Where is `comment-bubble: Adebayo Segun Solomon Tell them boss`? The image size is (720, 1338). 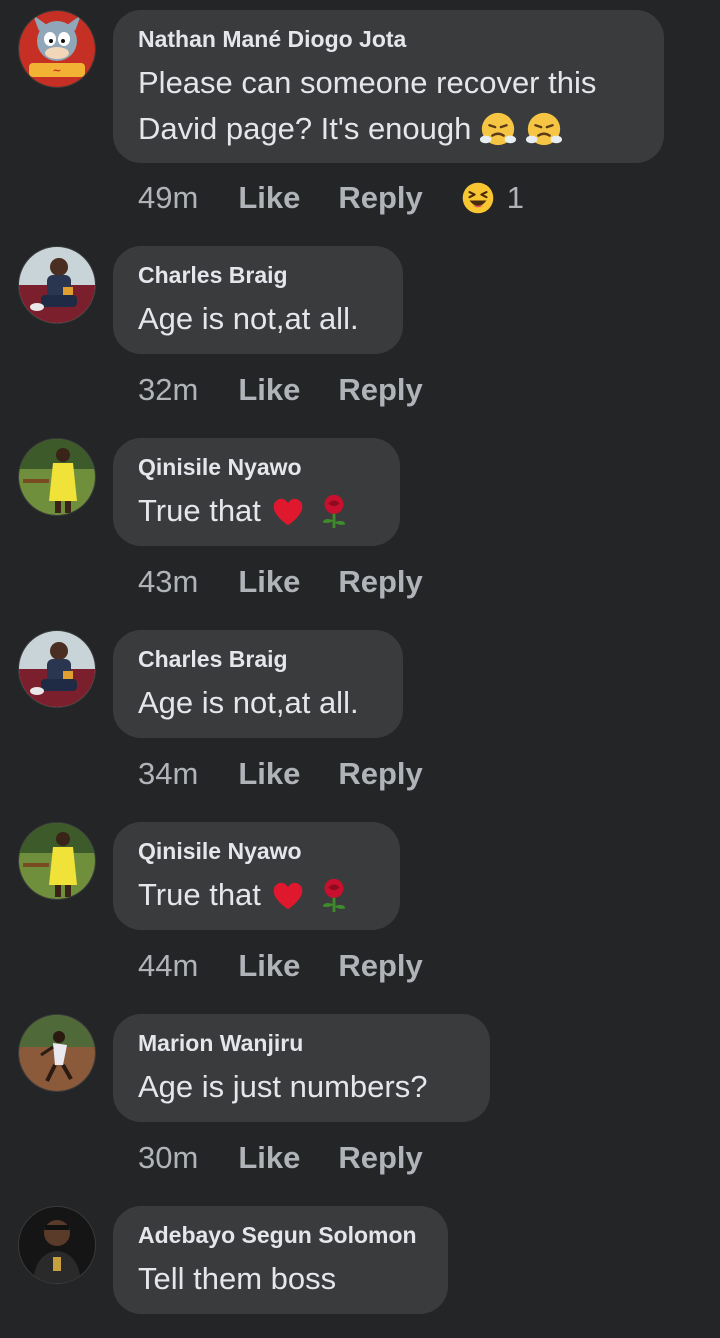 comment-bubble: Adebayo Segun Solomon Tell them boss is located at coordinates (280, 1260).